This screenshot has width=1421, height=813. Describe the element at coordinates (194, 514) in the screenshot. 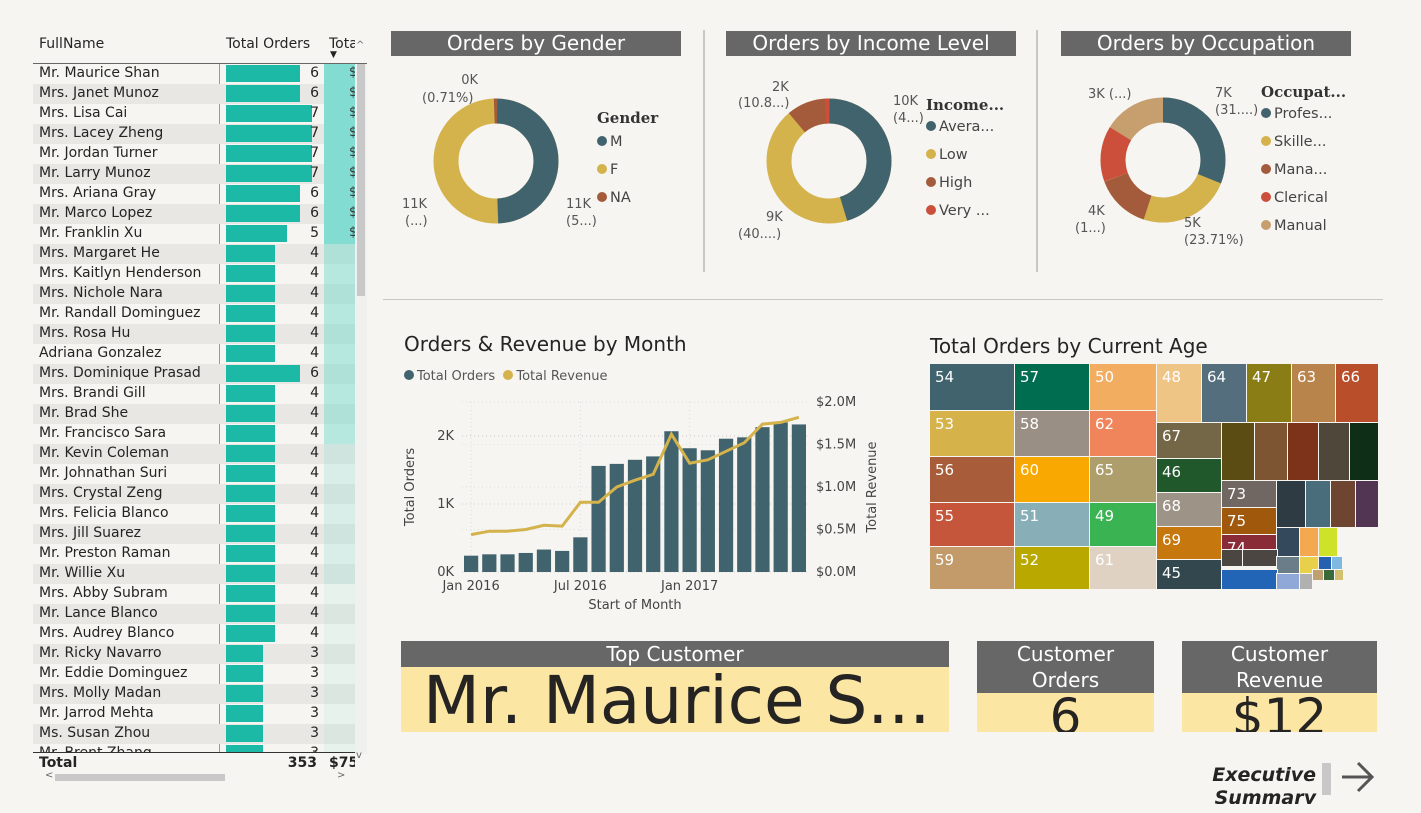

I see `table-row: Mrs. Felicia Blanco 4` at that location.